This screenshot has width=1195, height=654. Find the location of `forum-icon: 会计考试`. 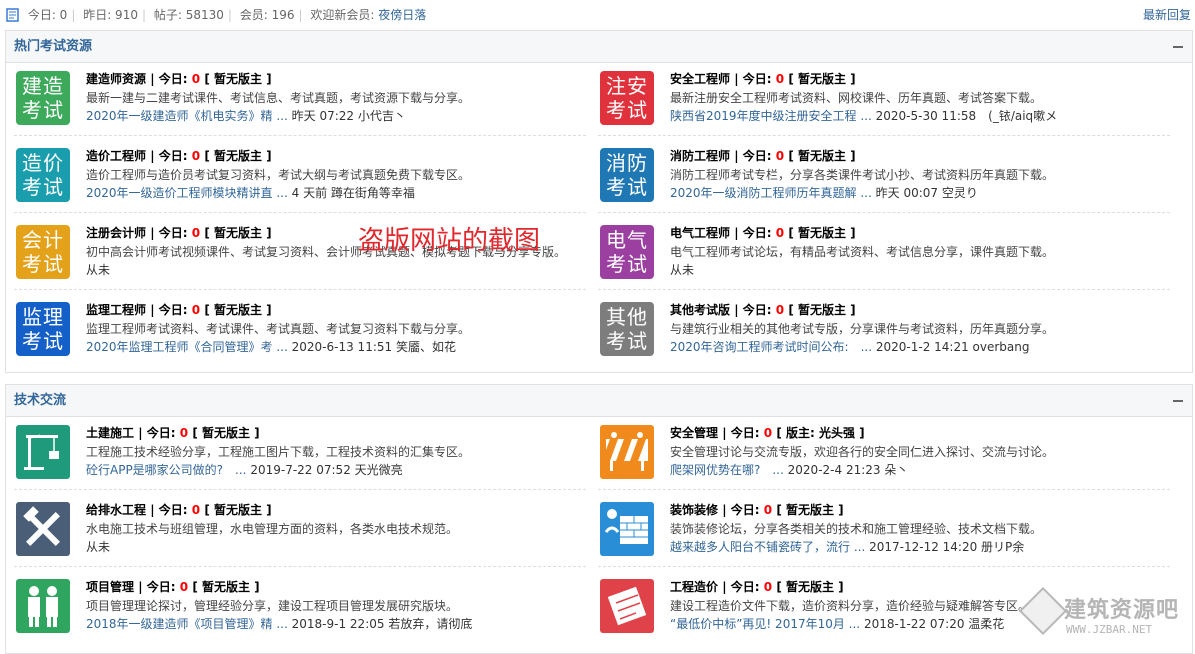

forum-icon: 会计考试 is located at coordinates (43, 252).